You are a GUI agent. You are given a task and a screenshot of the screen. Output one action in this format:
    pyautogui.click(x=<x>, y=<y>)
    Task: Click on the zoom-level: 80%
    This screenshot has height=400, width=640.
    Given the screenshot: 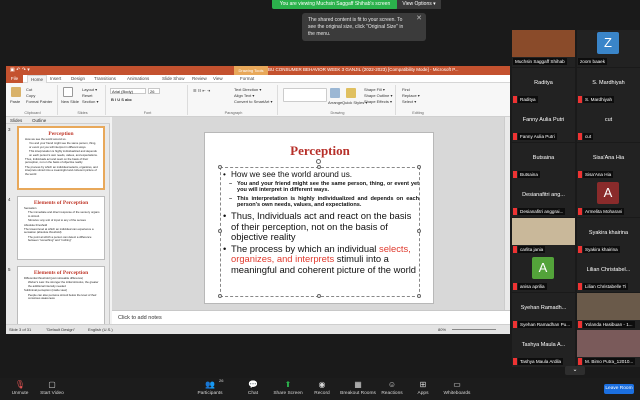 What is the action you would take?
    pyautogui.click(x=442, y=329)
    